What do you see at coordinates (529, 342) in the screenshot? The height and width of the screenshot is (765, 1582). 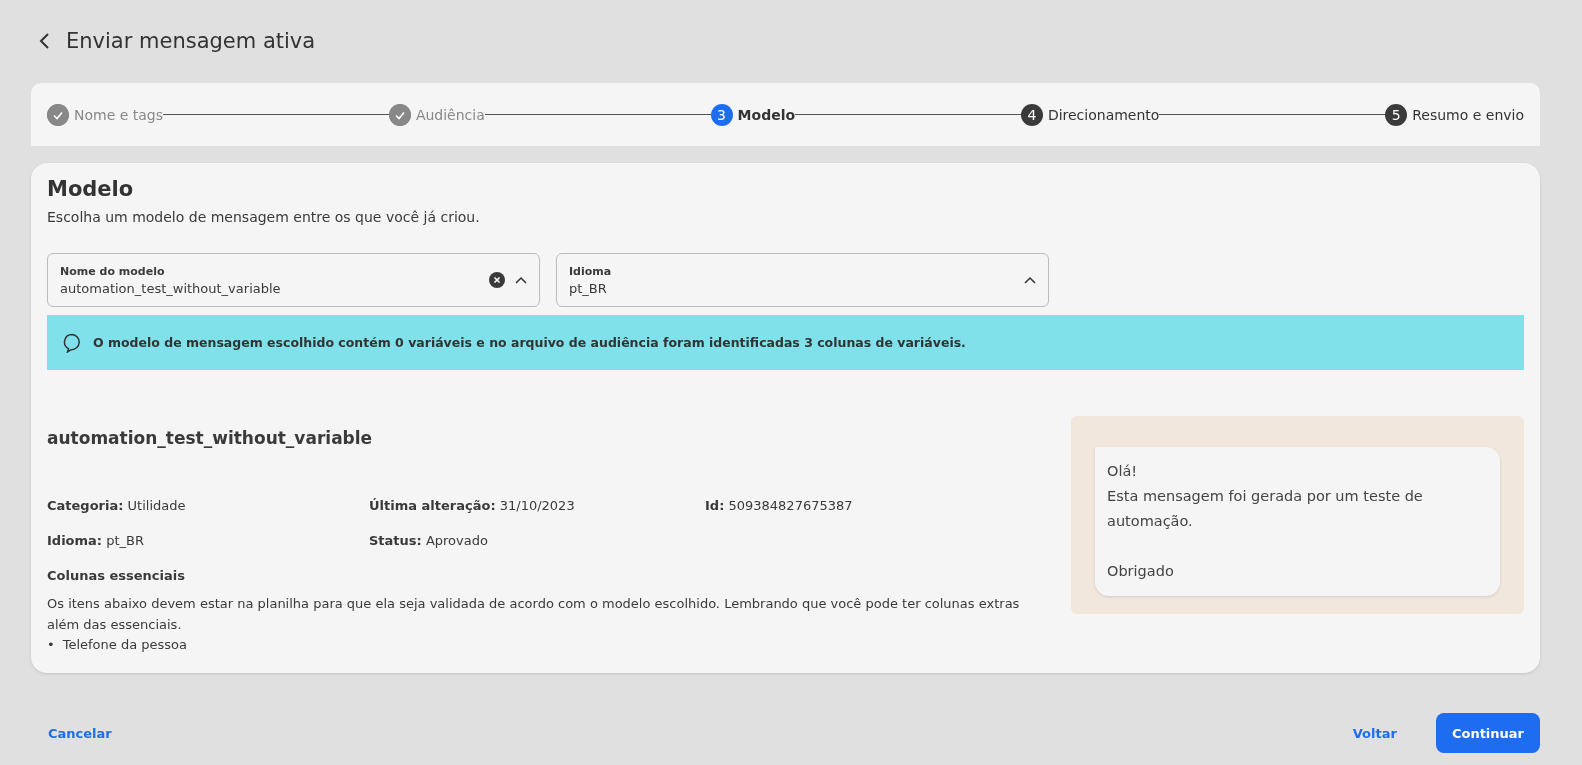 I see `info-text: O modelo de mensagem escolhido contém 0 variáveis e no arquivo de audiência foram identificadas 3 colunas de variáveis.` at bounding box center [529, 342].